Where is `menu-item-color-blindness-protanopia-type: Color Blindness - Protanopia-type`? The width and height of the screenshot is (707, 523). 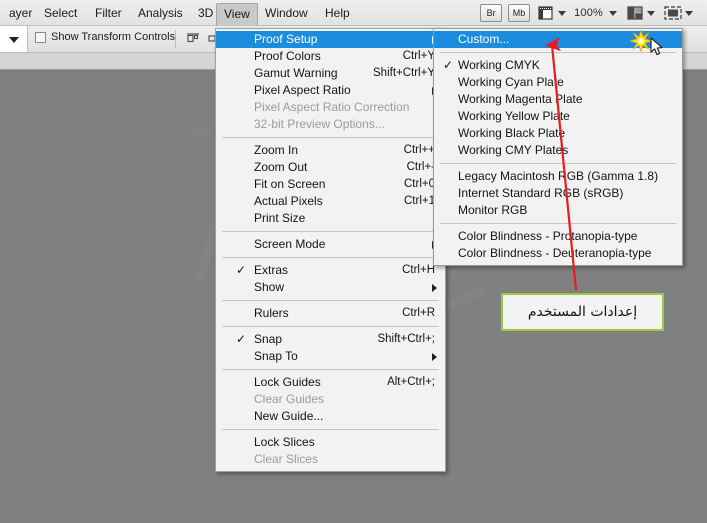
menu-item-color-blindness-protanopia-type: Color Blindness - Protanopia-type is located at coordinates (558, 236).